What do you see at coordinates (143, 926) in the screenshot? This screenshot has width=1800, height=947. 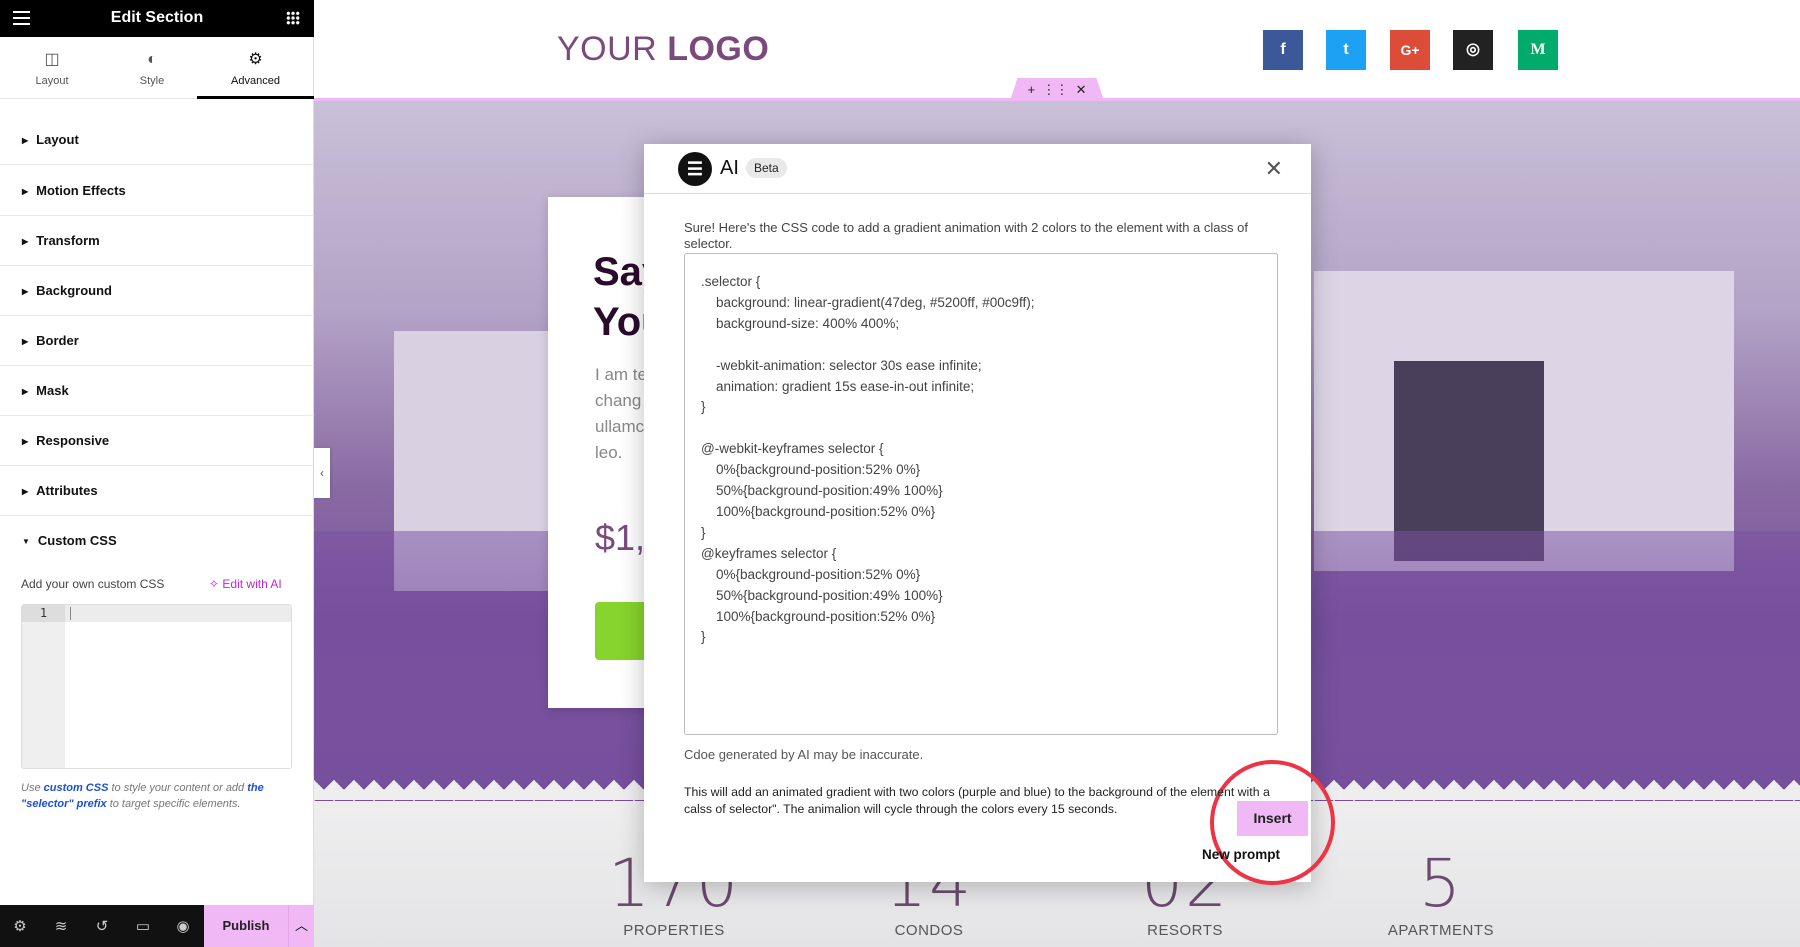 I see `responsive-mode-icon: ▭` at bounding box center [143, 926].